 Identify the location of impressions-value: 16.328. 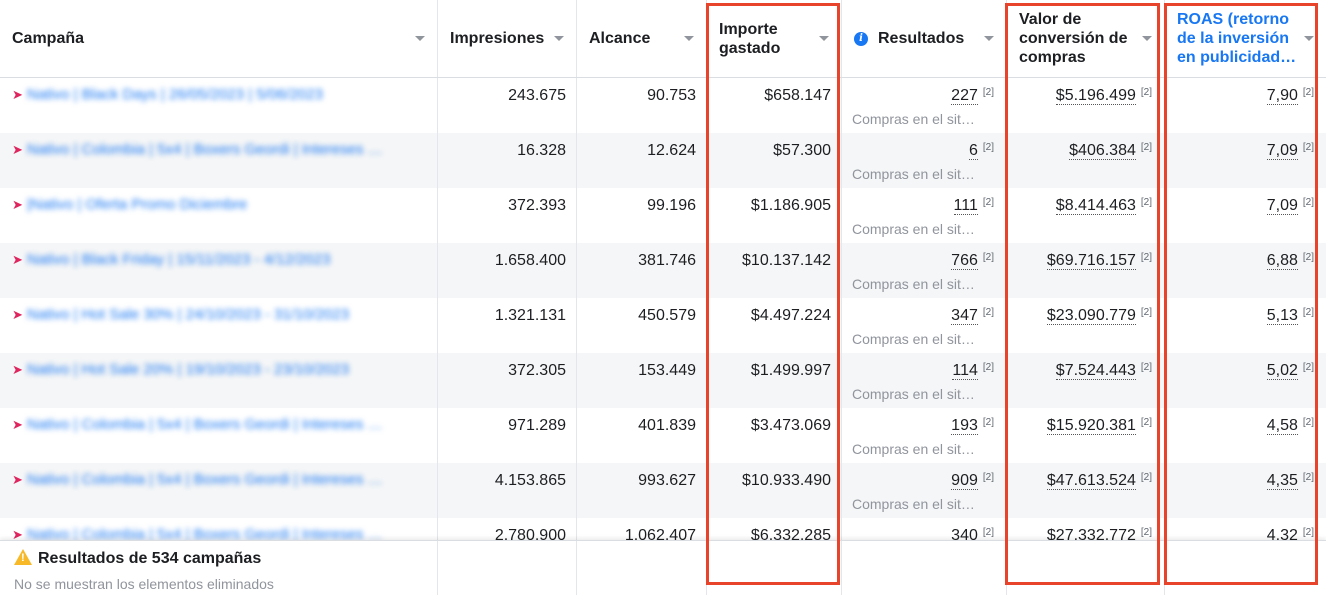
(541, 150).